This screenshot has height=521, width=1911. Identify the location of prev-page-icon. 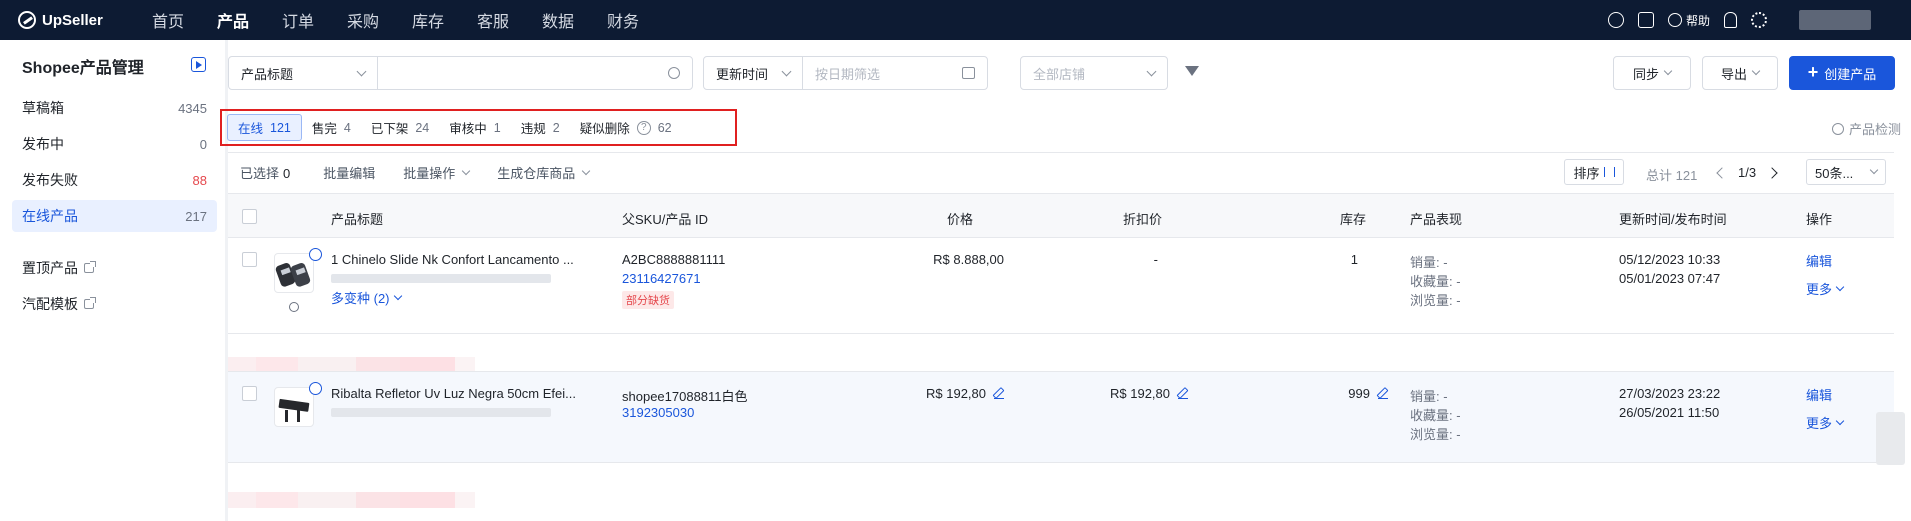
(1722, 172).